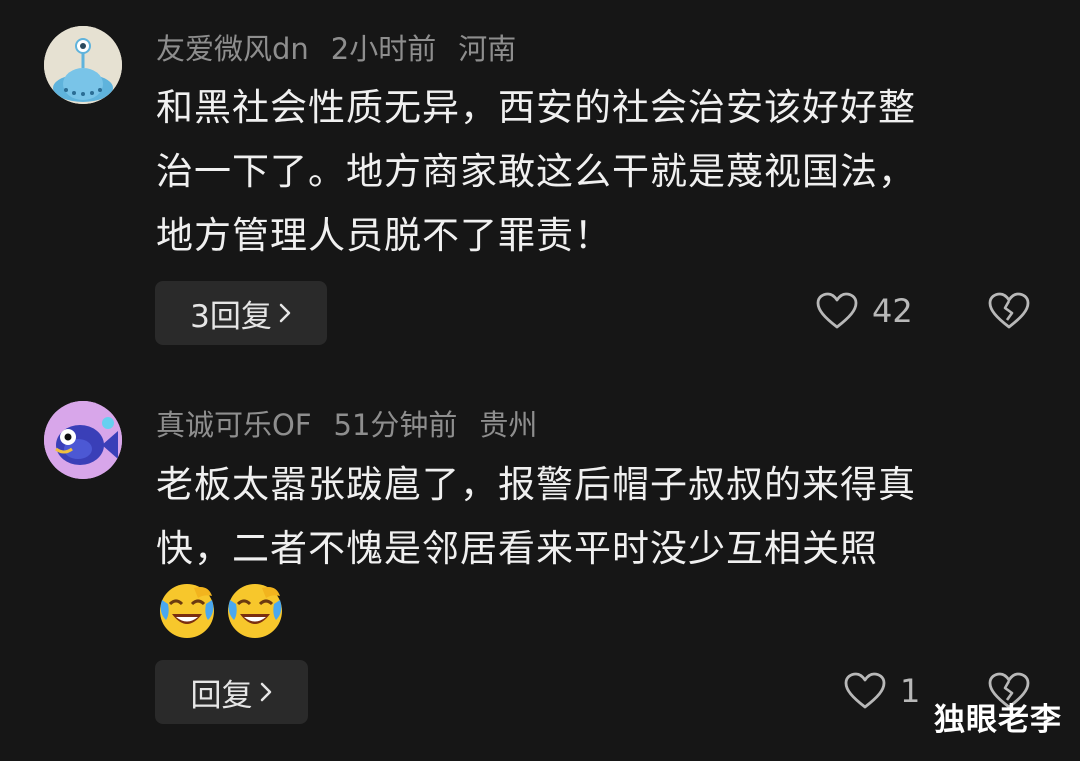 The height and width of the screenshot is (761, 1080). I want to click on like-button: 42, so click(864, 311).